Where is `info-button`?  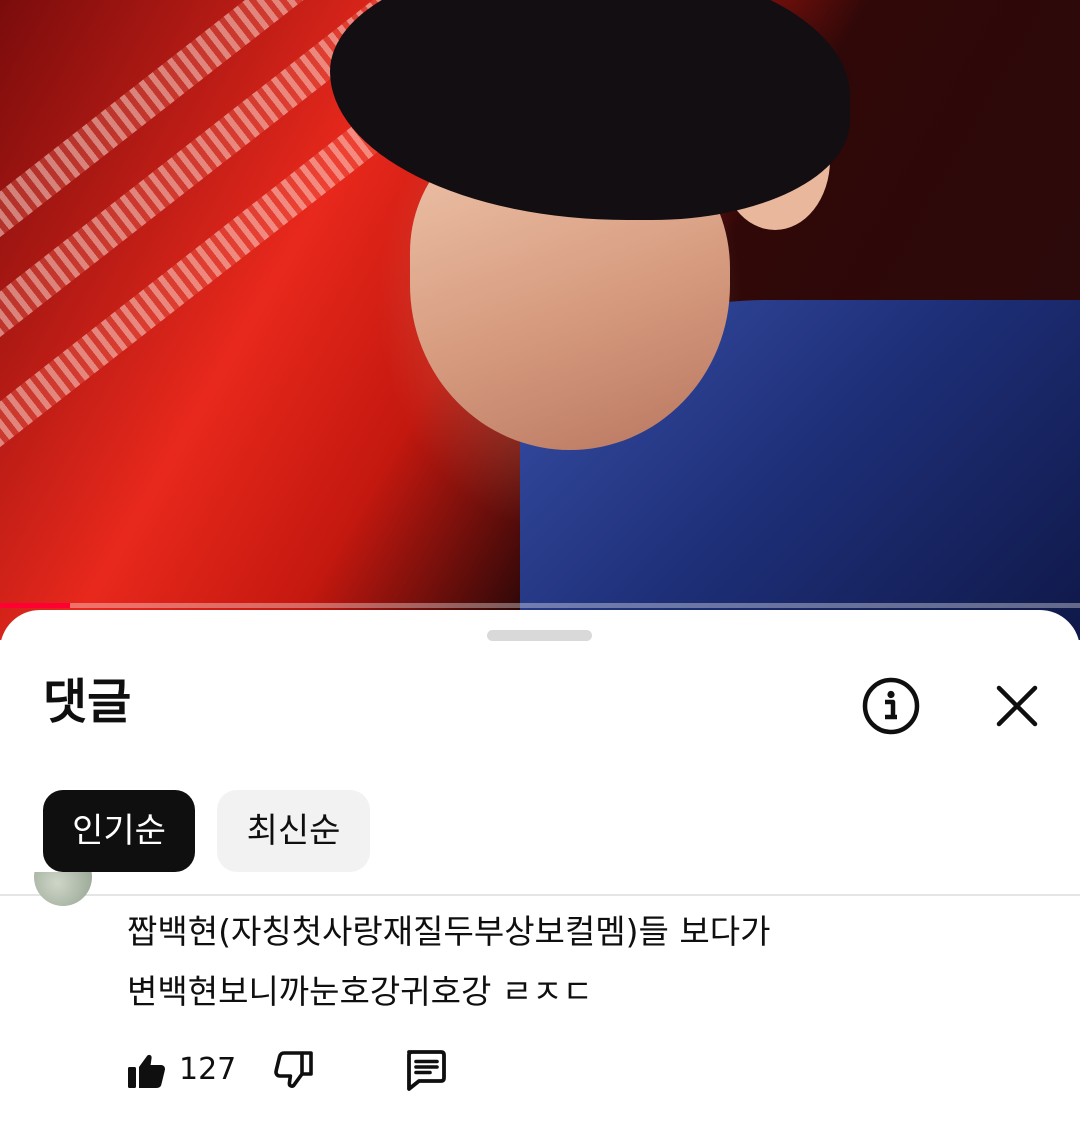 info-button is located at coordinates (891, 706).